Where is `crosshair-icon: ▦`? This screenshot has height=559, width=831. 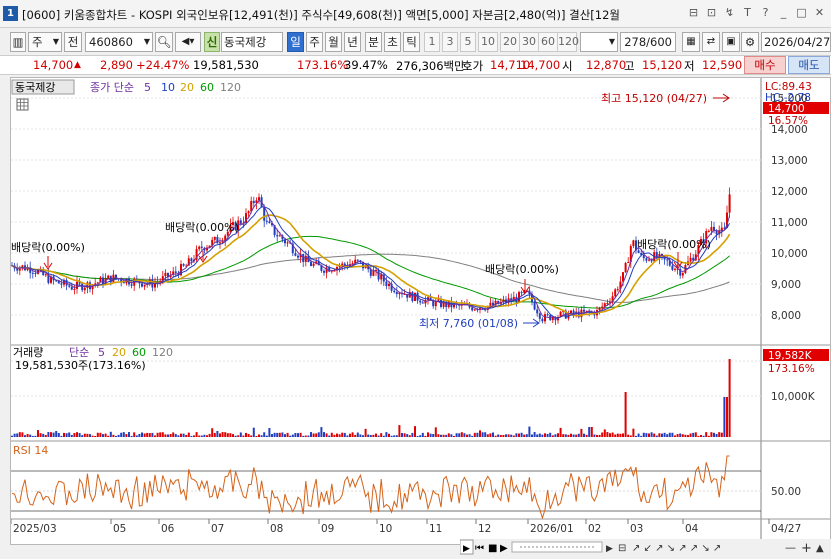
crosshair-icon: ▦ is located at coordinates (691, 42).